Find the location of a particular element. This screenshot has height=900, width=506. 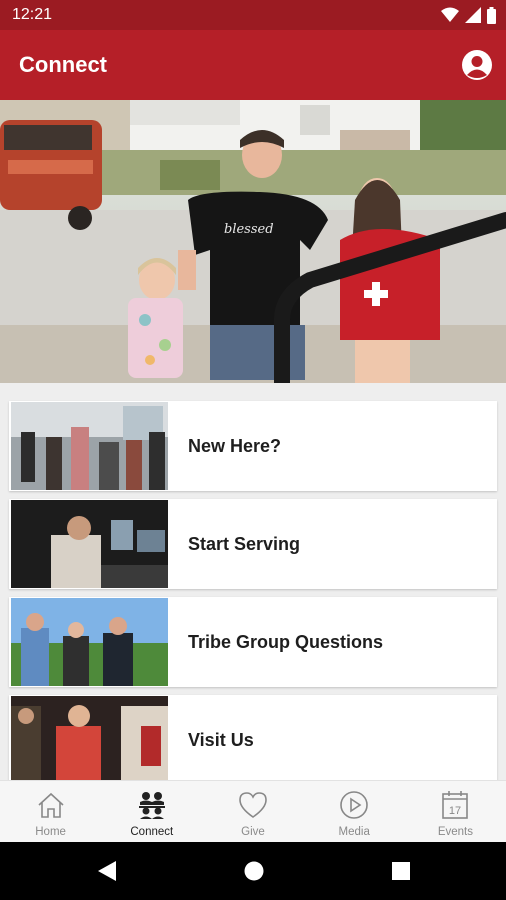

nav-home: Home is located at coordinates (50, 811).